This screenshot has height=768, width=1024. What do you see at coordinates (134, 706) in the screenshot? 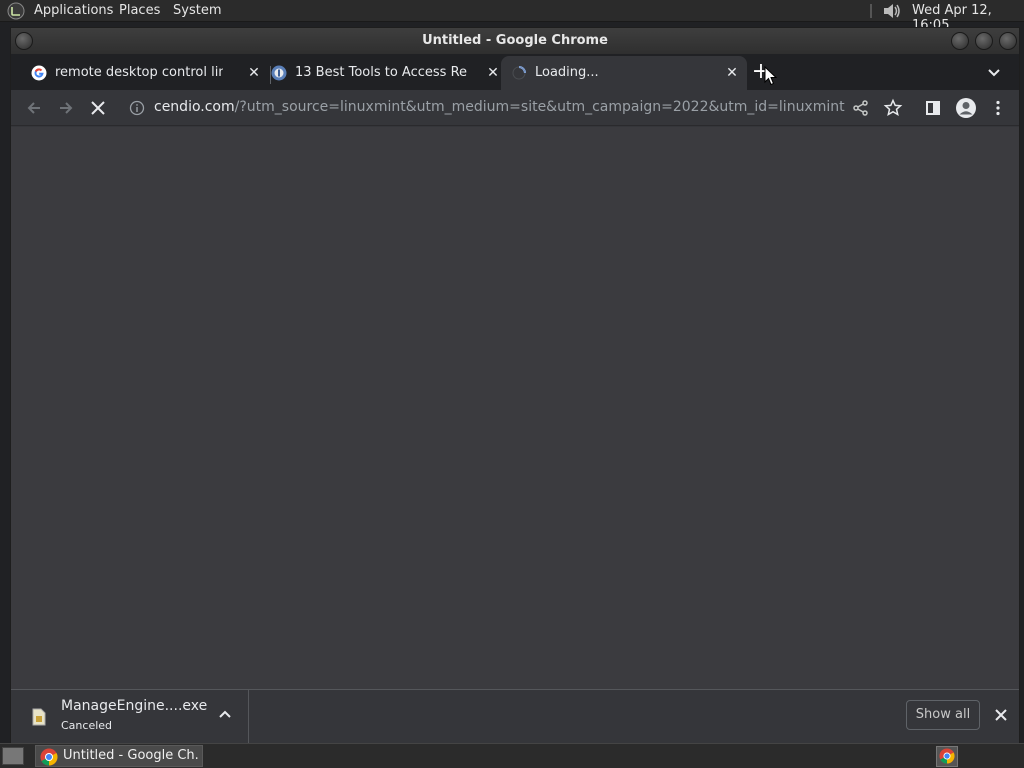
I see `download-file-name: ManageEngine....exe` at bounding box center [134, 706].